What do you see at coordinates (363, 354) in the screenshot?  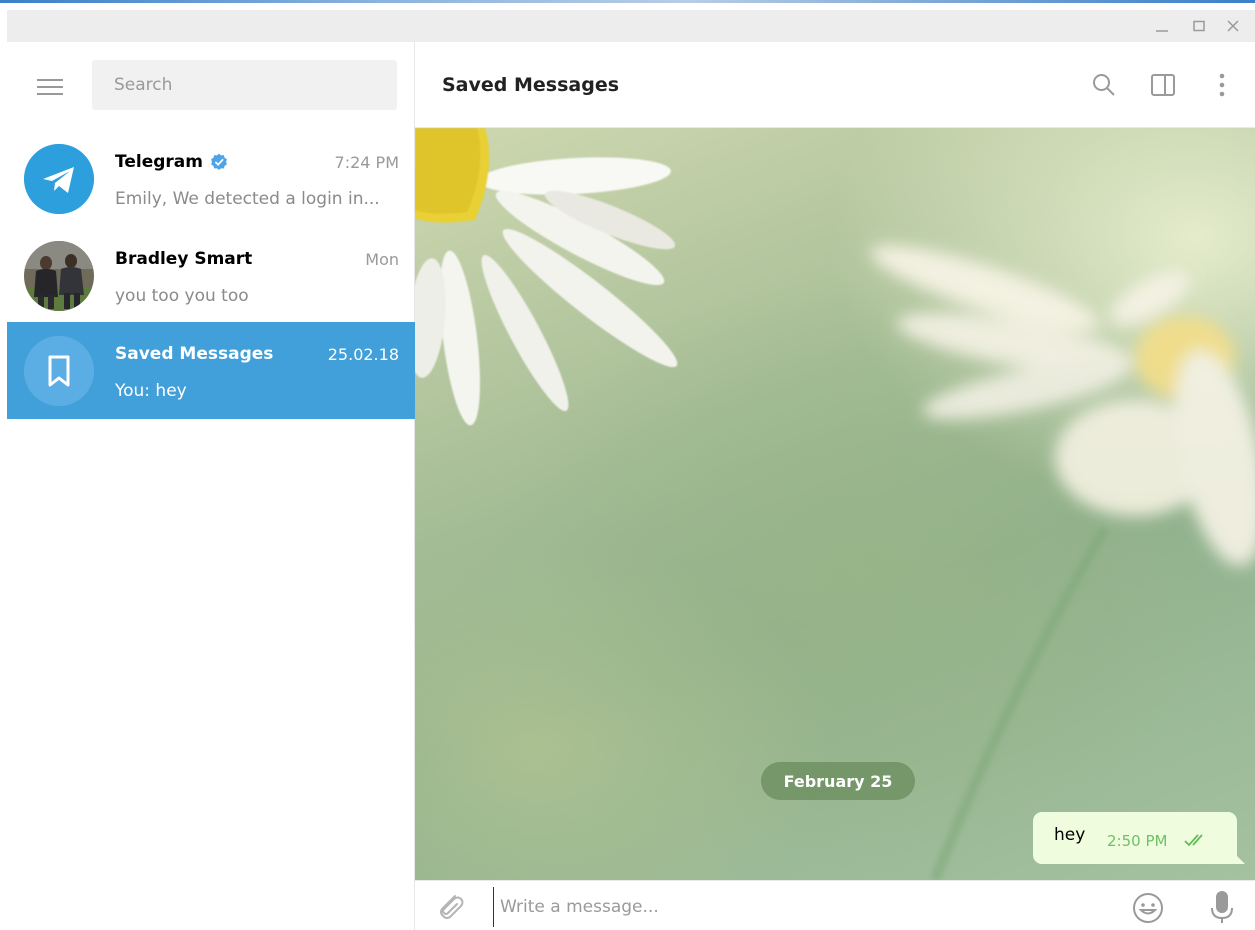 I see `chat-time: 25.02.18` at bounding box center [363, 354].